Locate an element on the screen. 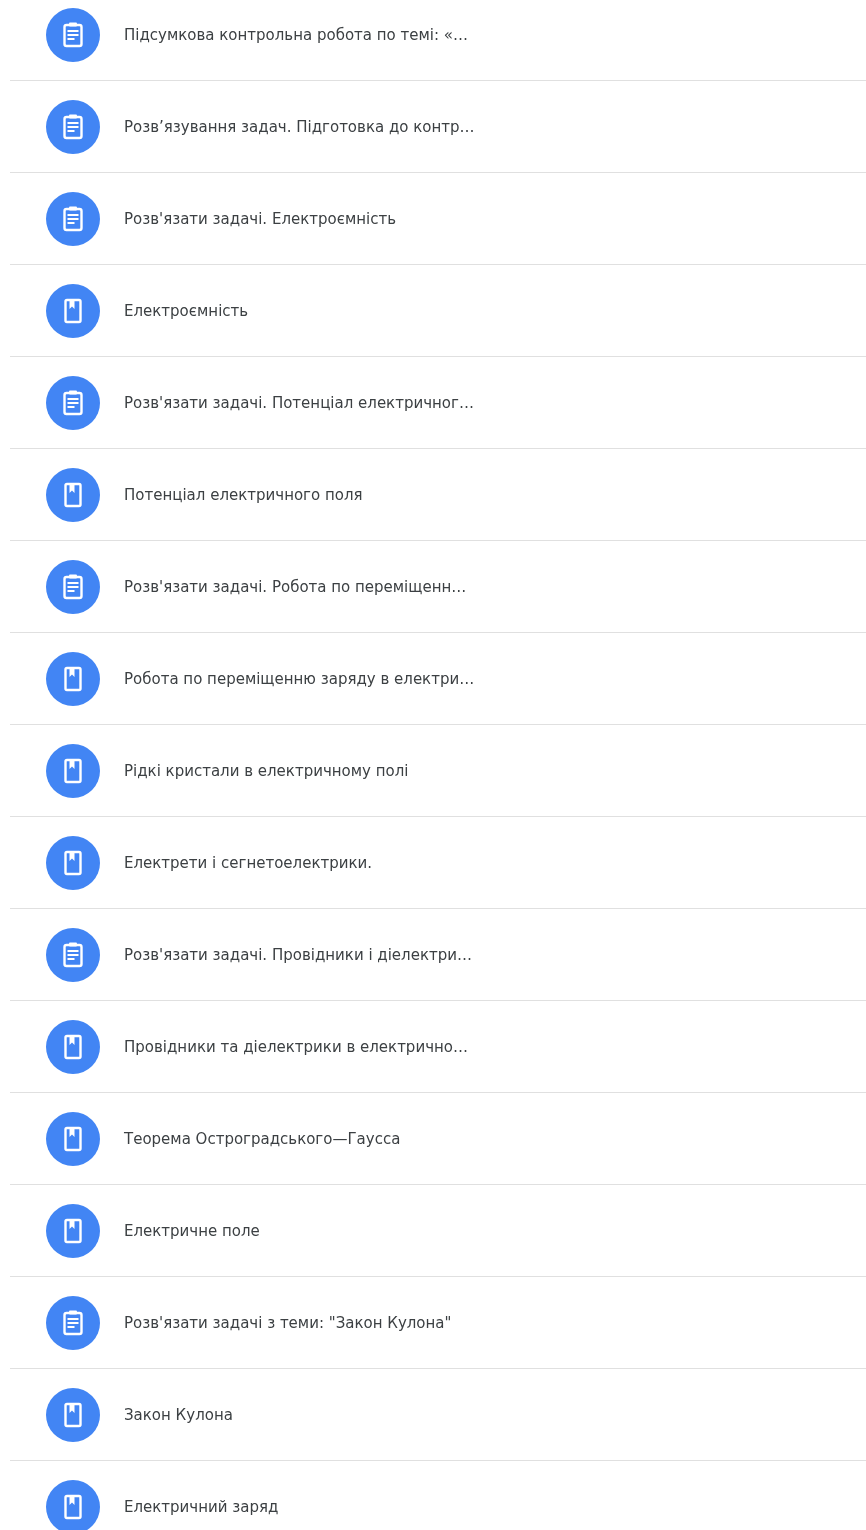 This screenshot has height=1530, width=866. item-title: Теорема Остроградського—Гаусса is located at coordinates (262, 1138).